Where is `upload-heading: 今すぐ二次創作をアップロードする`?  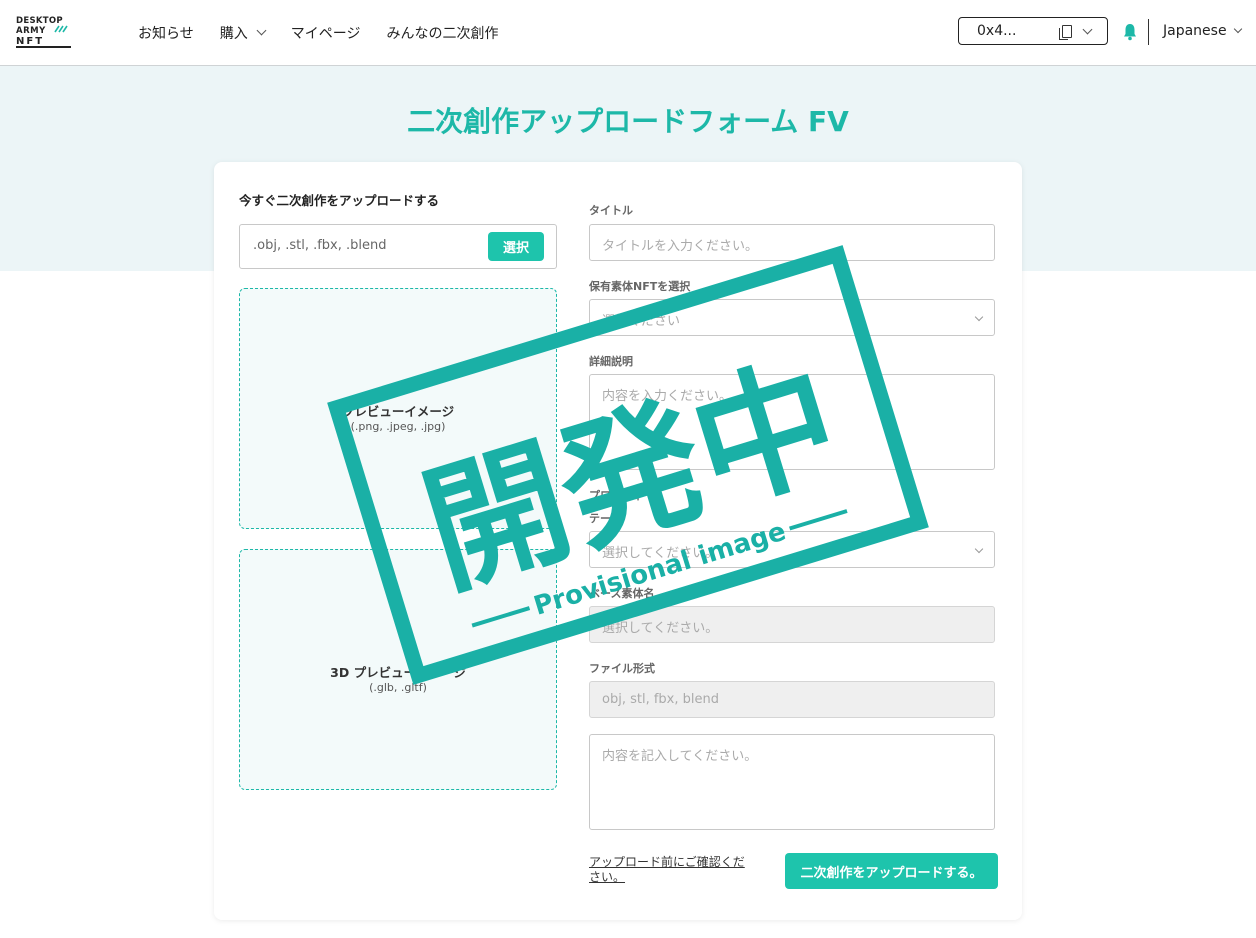
upload-heading: 今すぐ二次創作をアップロードする is located at coordinates (339, 200).